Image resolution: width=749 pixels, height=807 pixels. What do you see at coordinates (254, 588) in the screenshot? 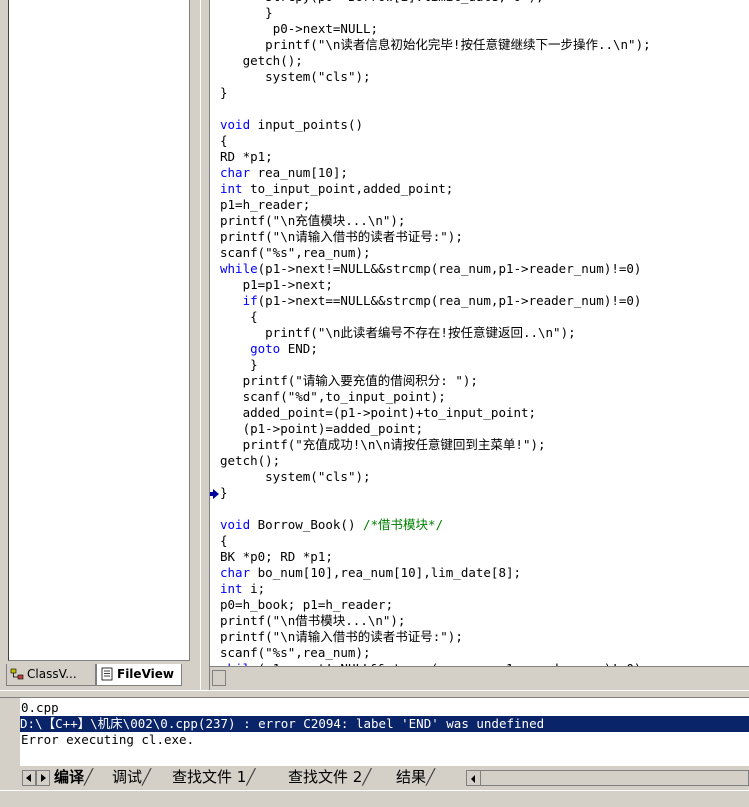
I see `code-token: i;` at bounding box center [254, 588].